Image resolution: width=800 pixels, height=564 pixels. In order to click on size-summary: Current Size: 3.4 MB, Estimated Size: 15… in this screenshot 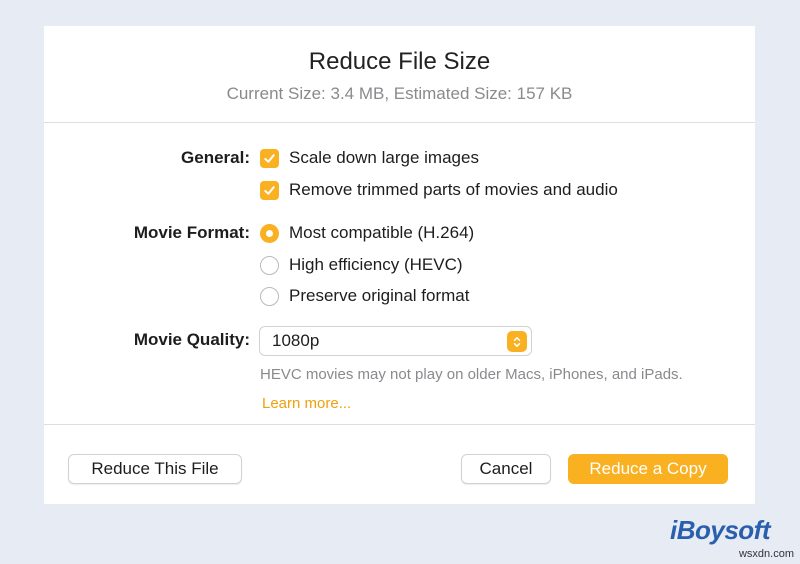, I will do `click(399, 93)`.